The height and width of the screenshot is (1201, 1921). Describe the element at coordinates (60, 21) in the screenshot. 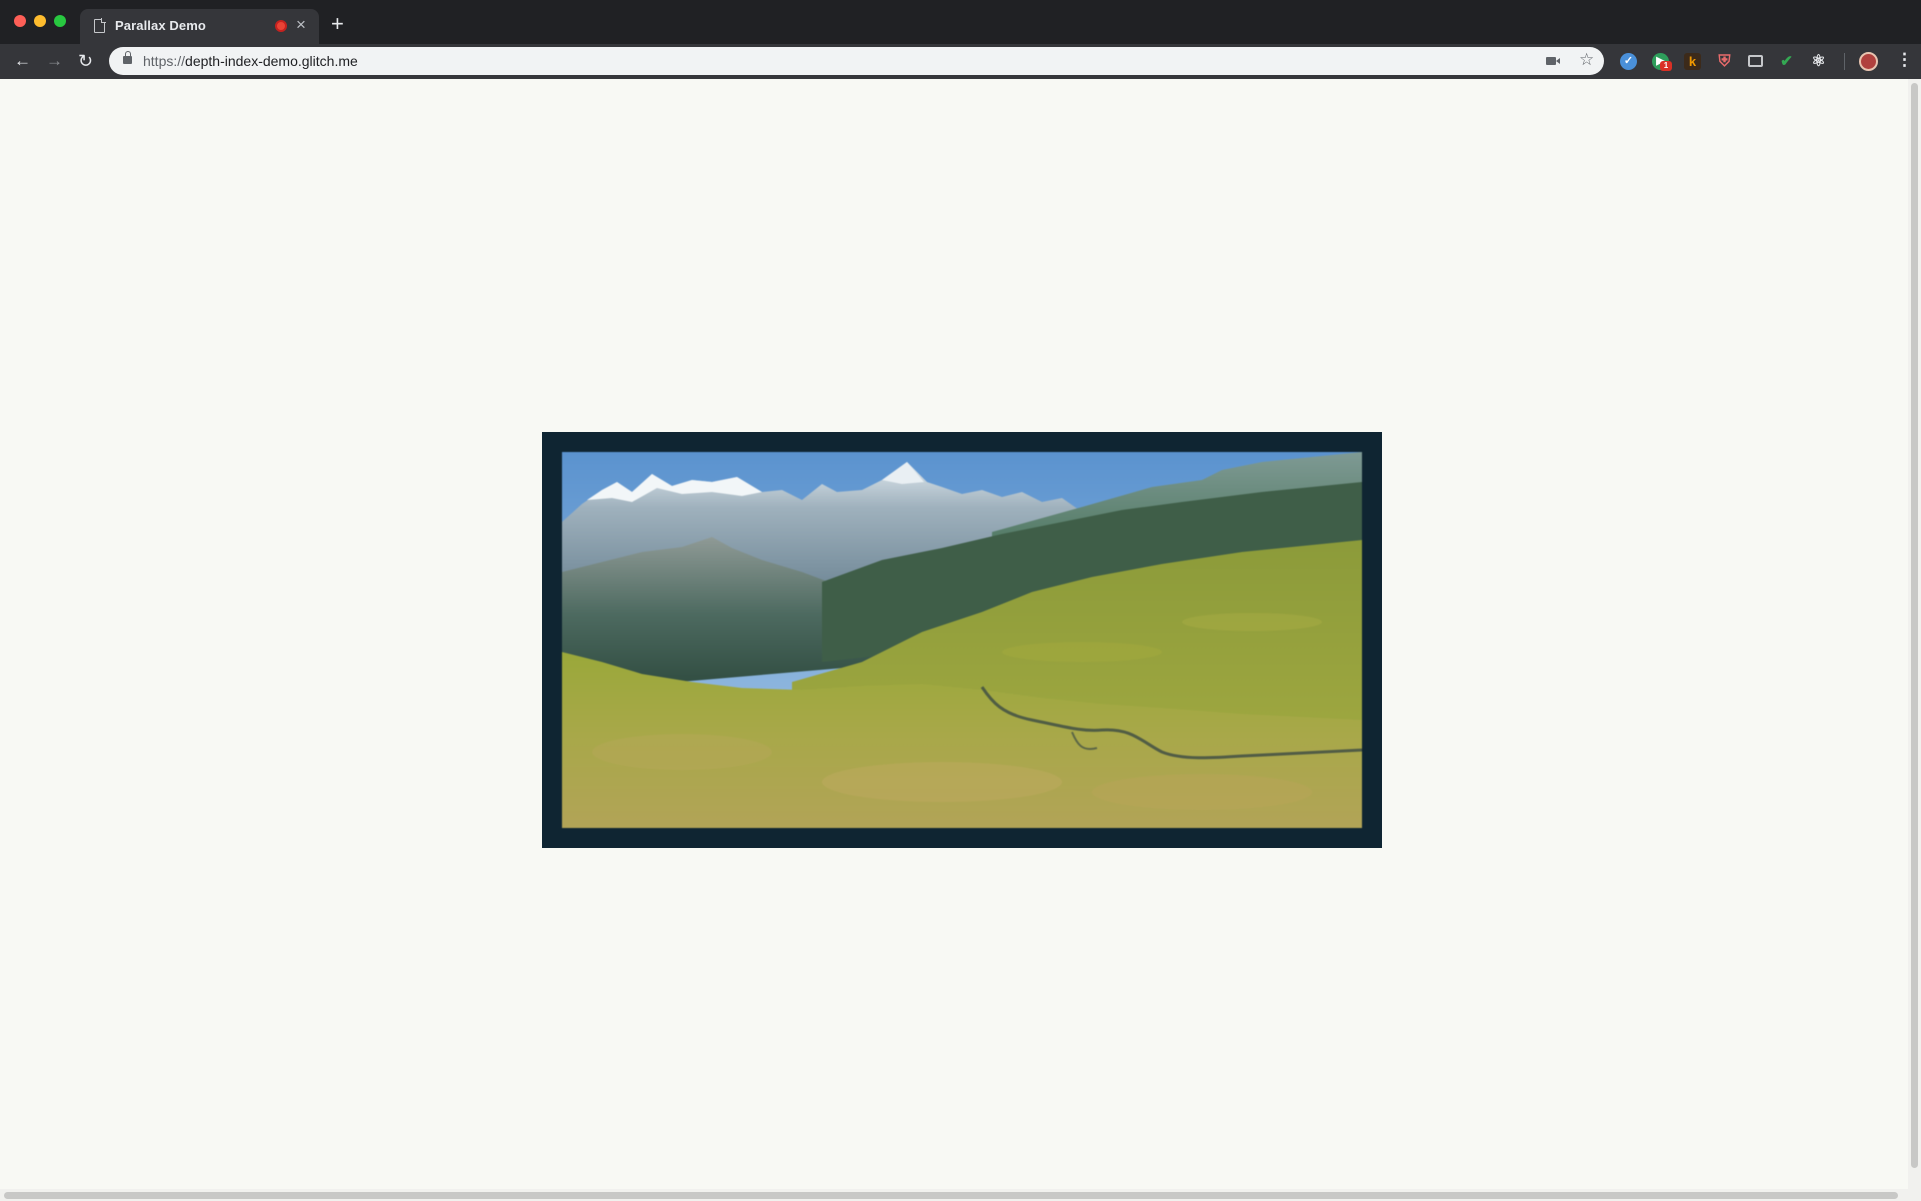

I see `window-maximize-button` at that location.